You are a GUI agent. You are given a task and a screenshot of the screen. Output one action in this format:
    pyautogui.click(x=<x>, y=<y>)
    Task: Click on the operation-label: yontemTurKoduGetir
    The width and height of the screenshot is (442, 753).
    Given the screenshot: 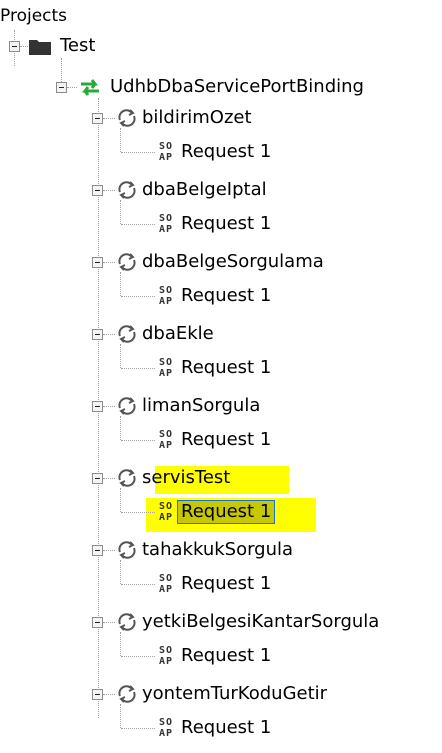 What is the action you would take?
    pyautogui.click(x=234, y=694)
    